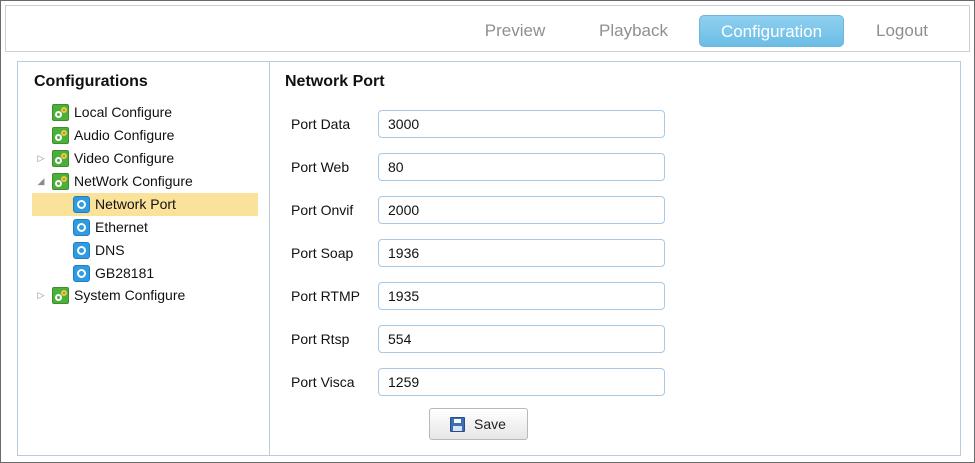  I want to click on page-title: Network Port, so click(335, 81).